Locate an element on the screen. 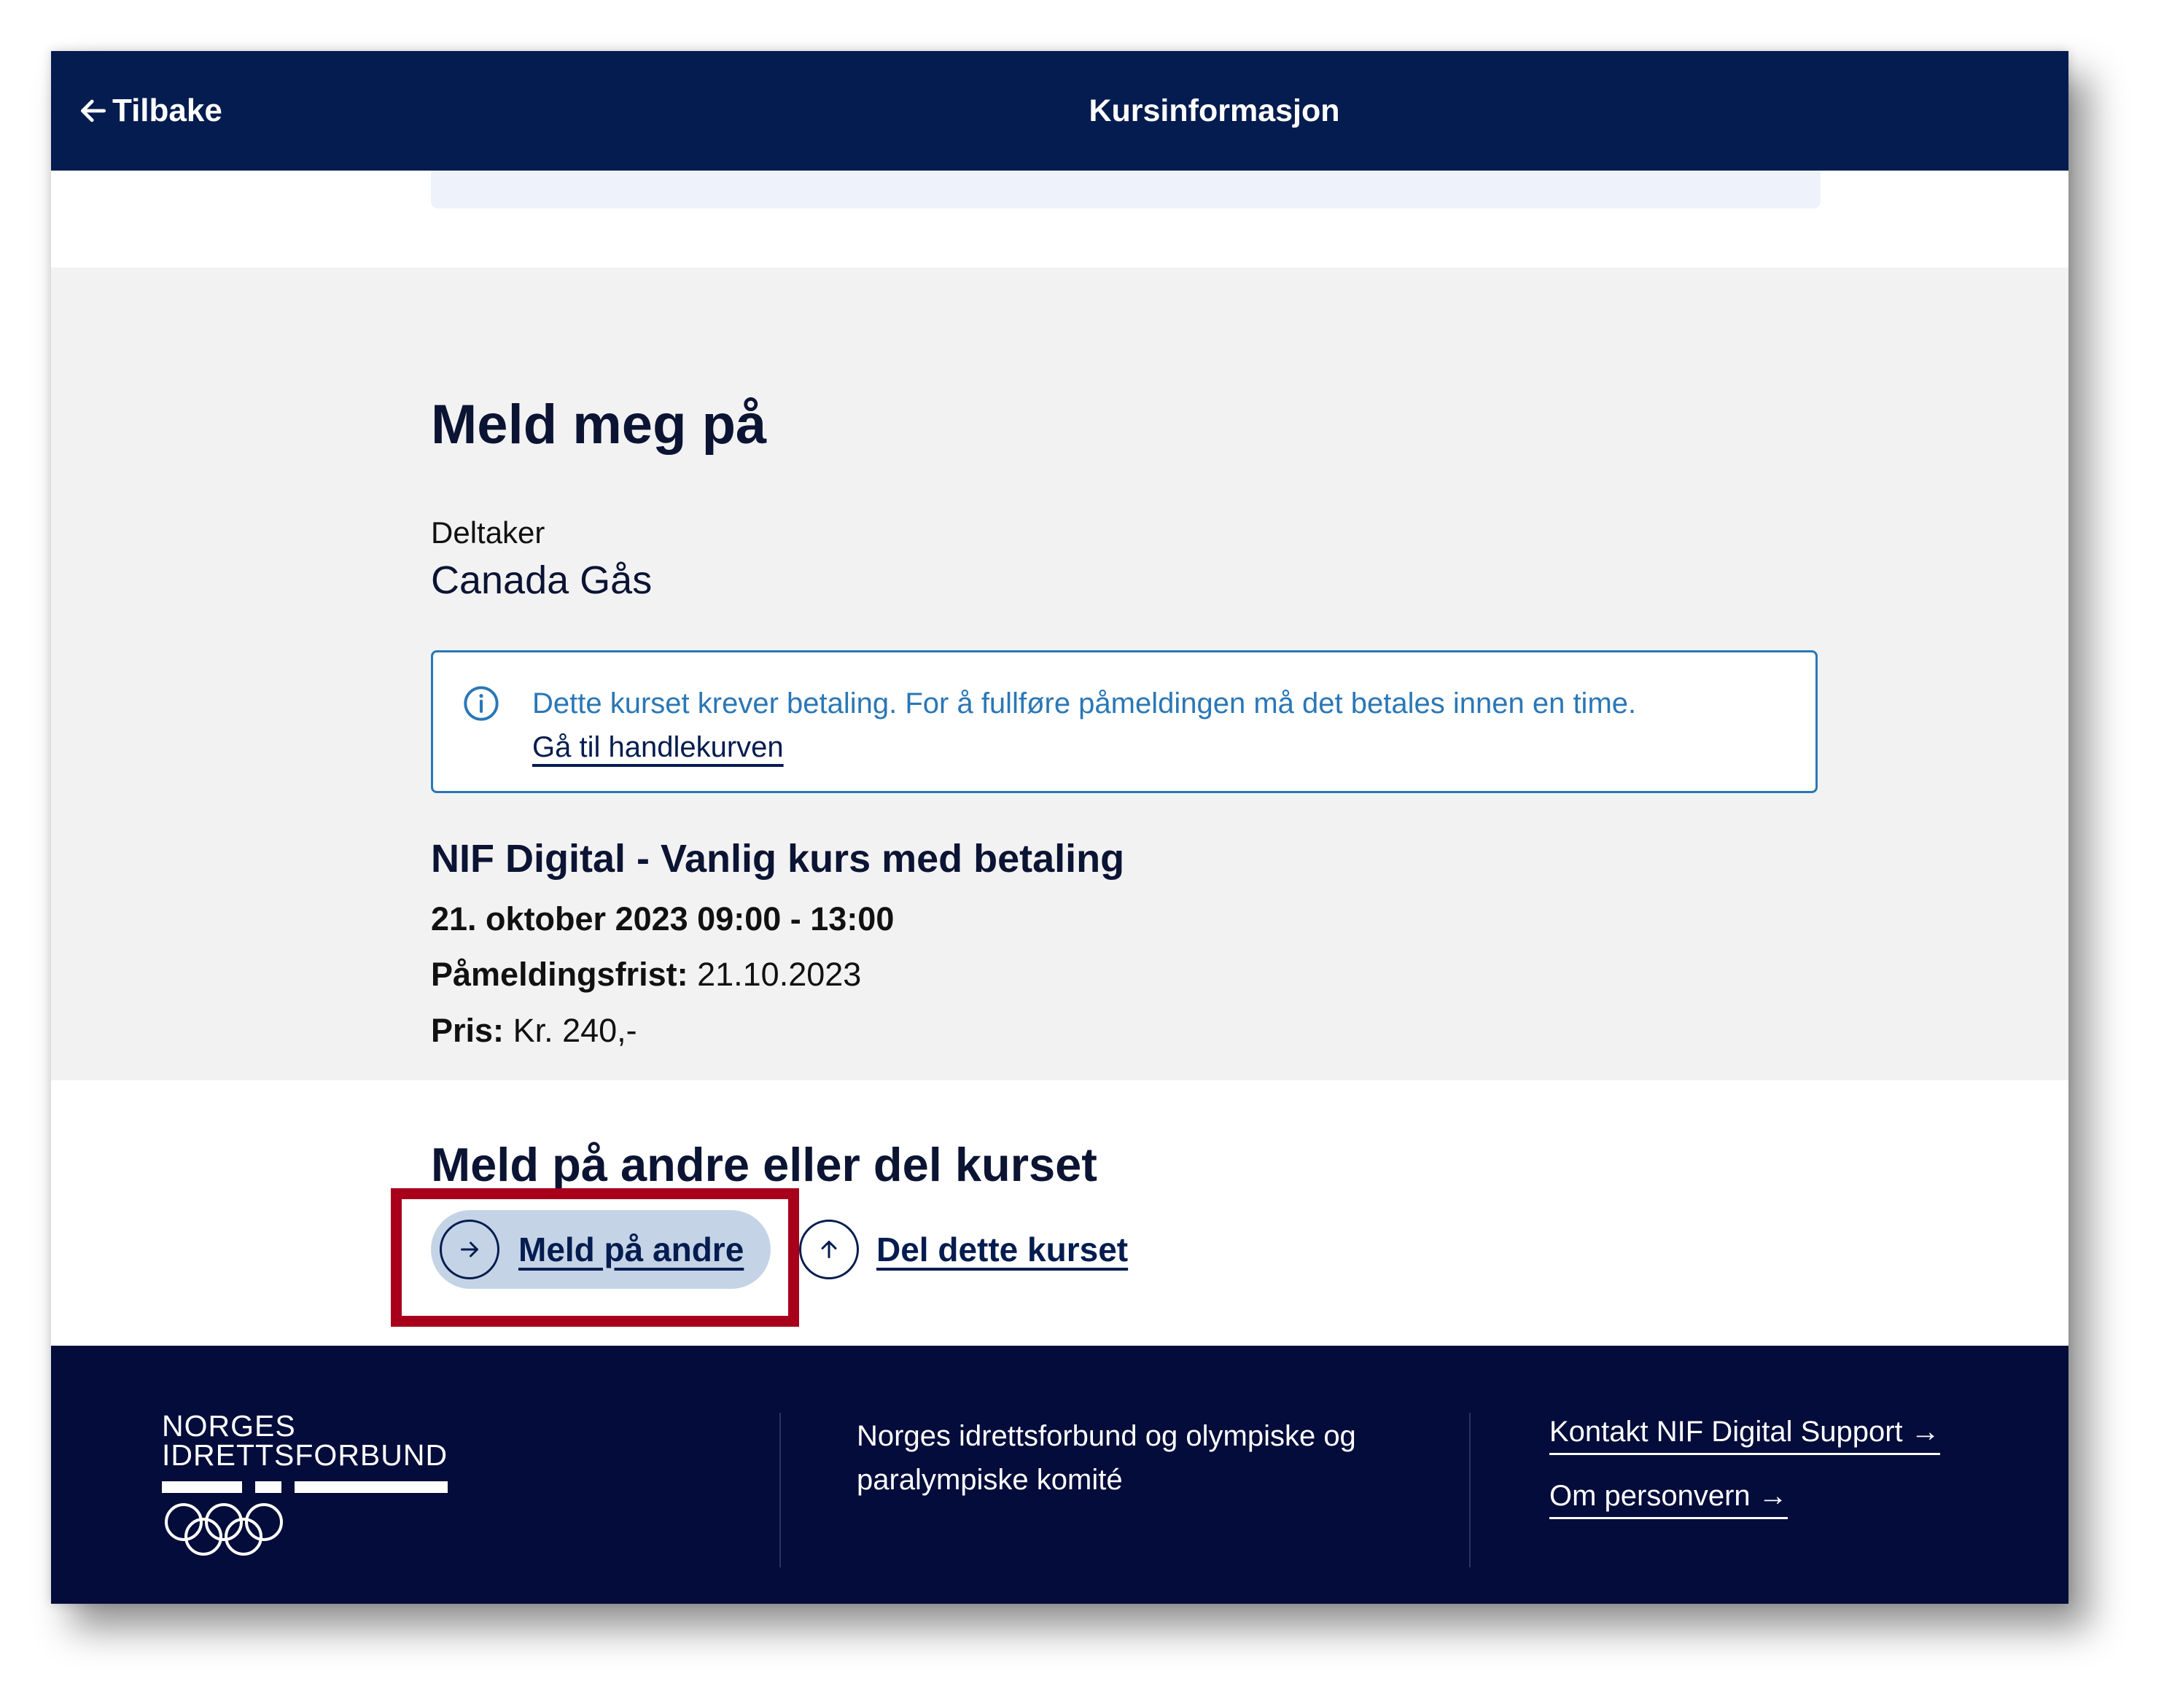 The image size is (2172, 1708). deadline-value: 21.10.2023 is located at coordinates (779, 974).